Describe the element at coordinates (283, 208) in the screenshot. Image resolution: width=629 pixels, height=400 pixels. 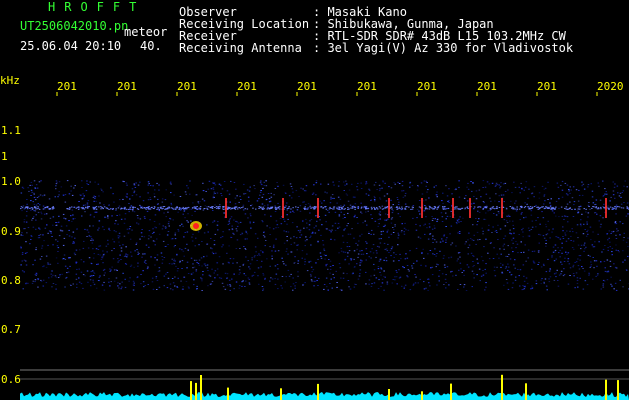
I see `meteor-echo` at that location.